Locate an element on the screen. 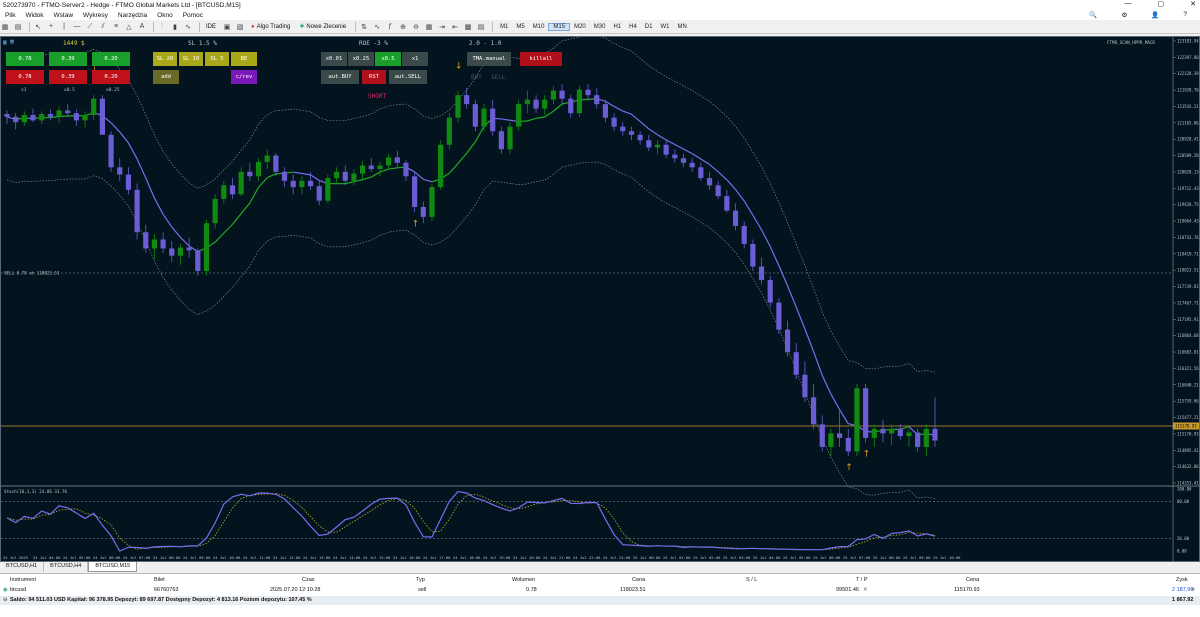  profiles-icon: ▤ is located at coordinates (18, 27).